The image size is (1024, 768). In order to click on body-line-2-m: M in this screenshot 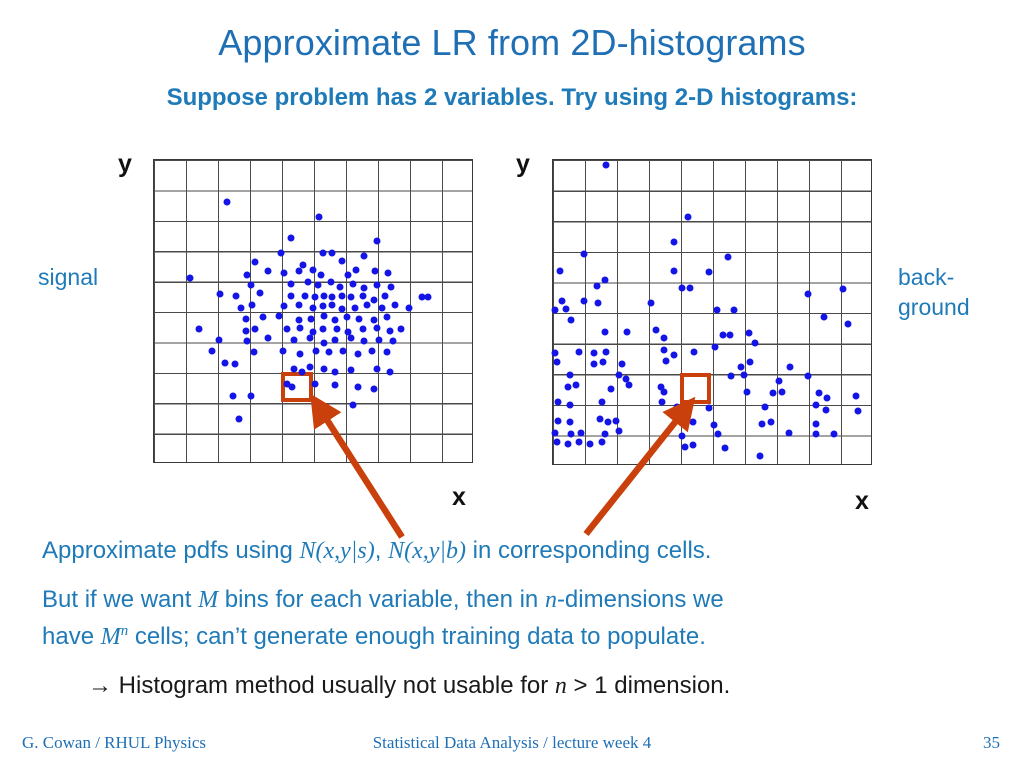, I will do `click(208, 600)`.